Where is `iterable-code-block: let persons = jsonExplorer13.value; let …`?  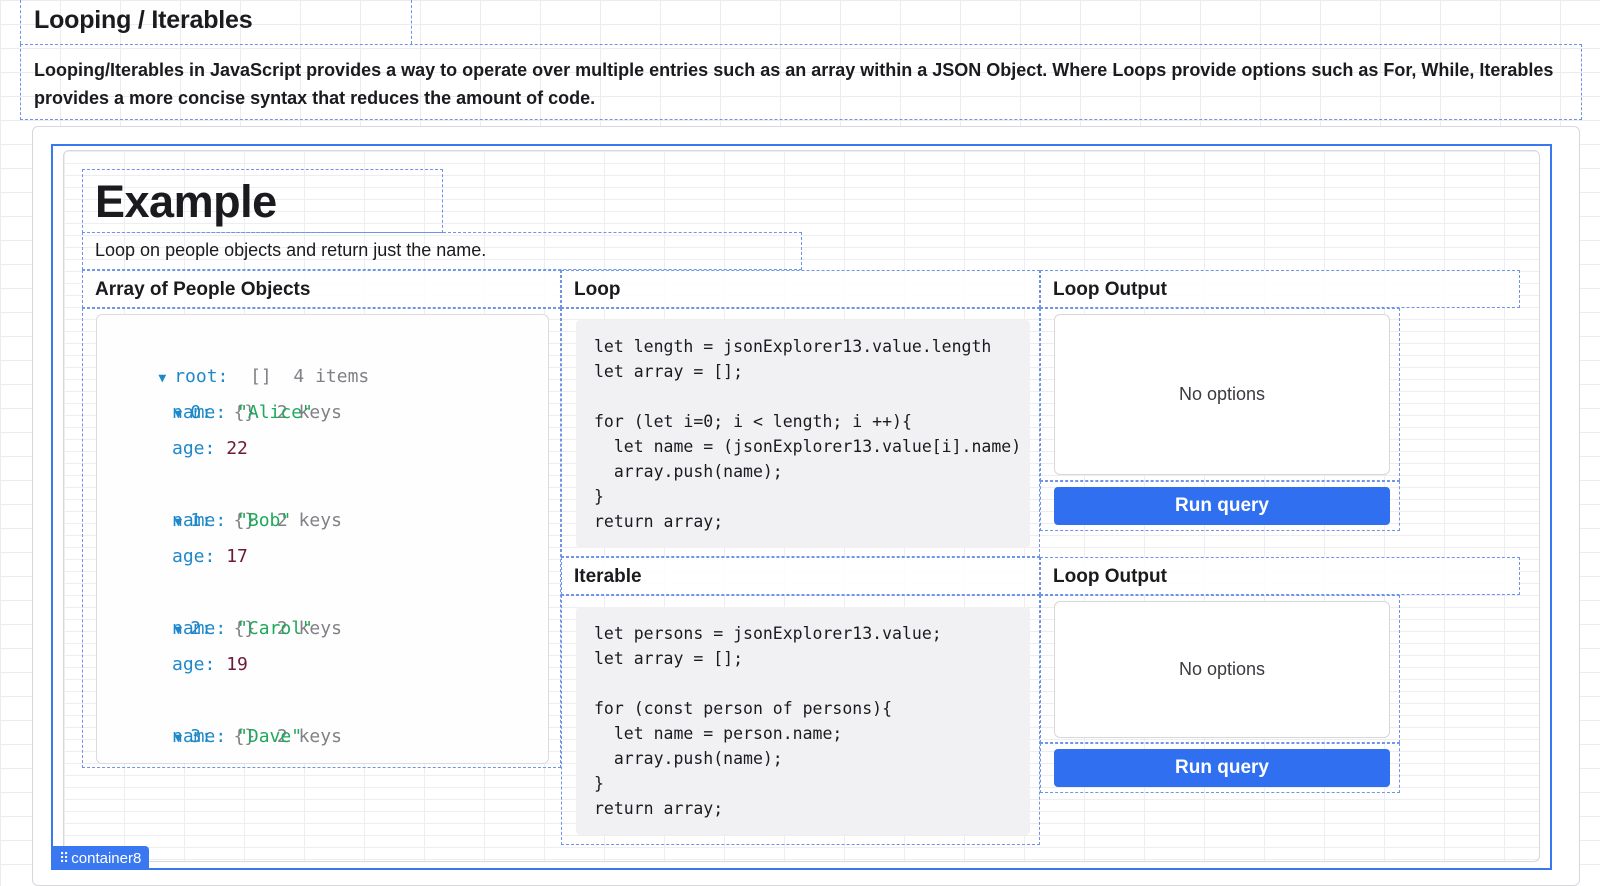 iterable-code-block: let persons = jsonExplorer13.value; let … is located at coordinates (803, 721).